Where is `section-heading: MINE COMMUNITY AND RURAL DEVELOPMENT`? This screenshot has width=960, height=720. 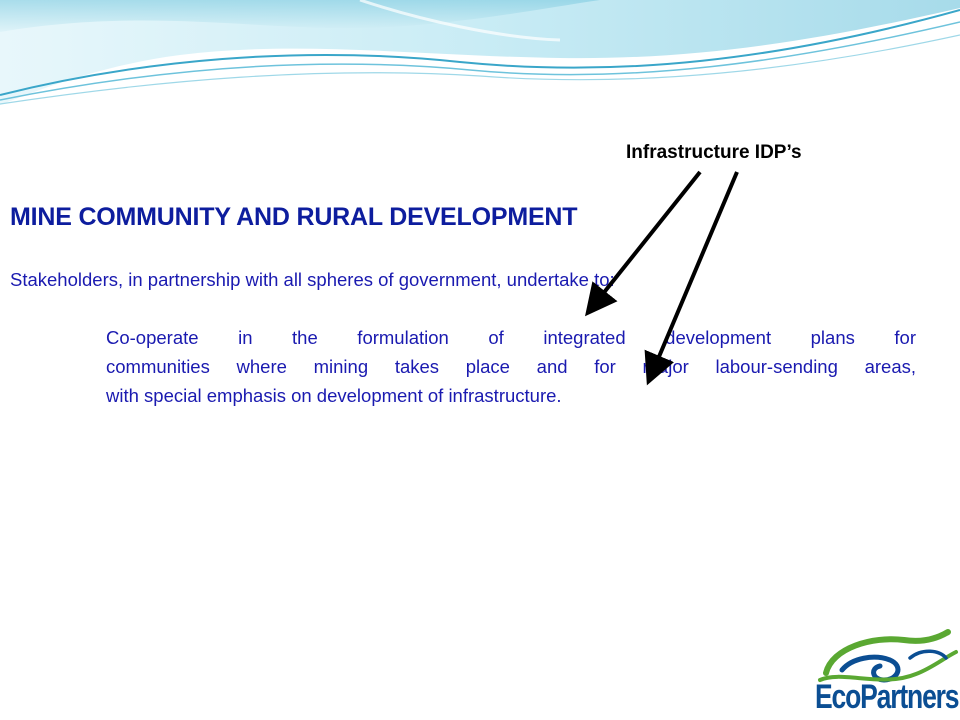
section-heading: MINE COMMUNITY AND RURAL DEVELOPMENT is located at coordinates (294, 217).